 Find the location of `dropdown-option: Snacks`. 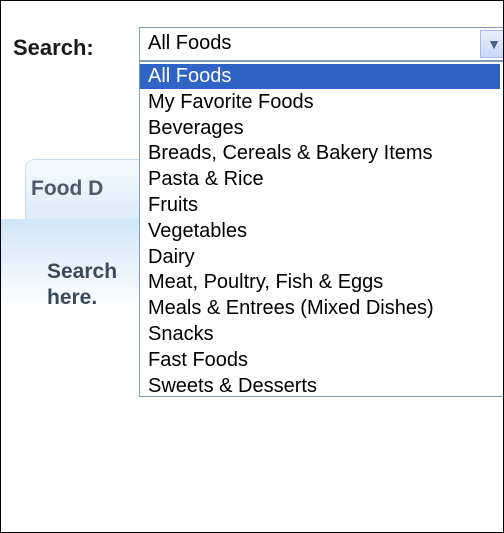

dropdown-option: Snacks is located at coordinates (320, 334).